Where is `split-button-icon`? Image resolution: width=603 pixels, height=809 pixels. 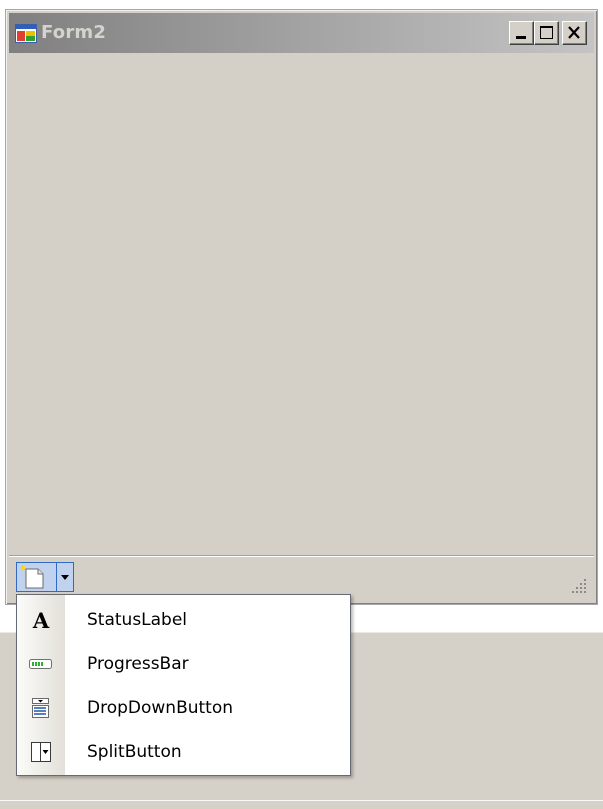
split-button-icon is located at coordinates (41, 752).